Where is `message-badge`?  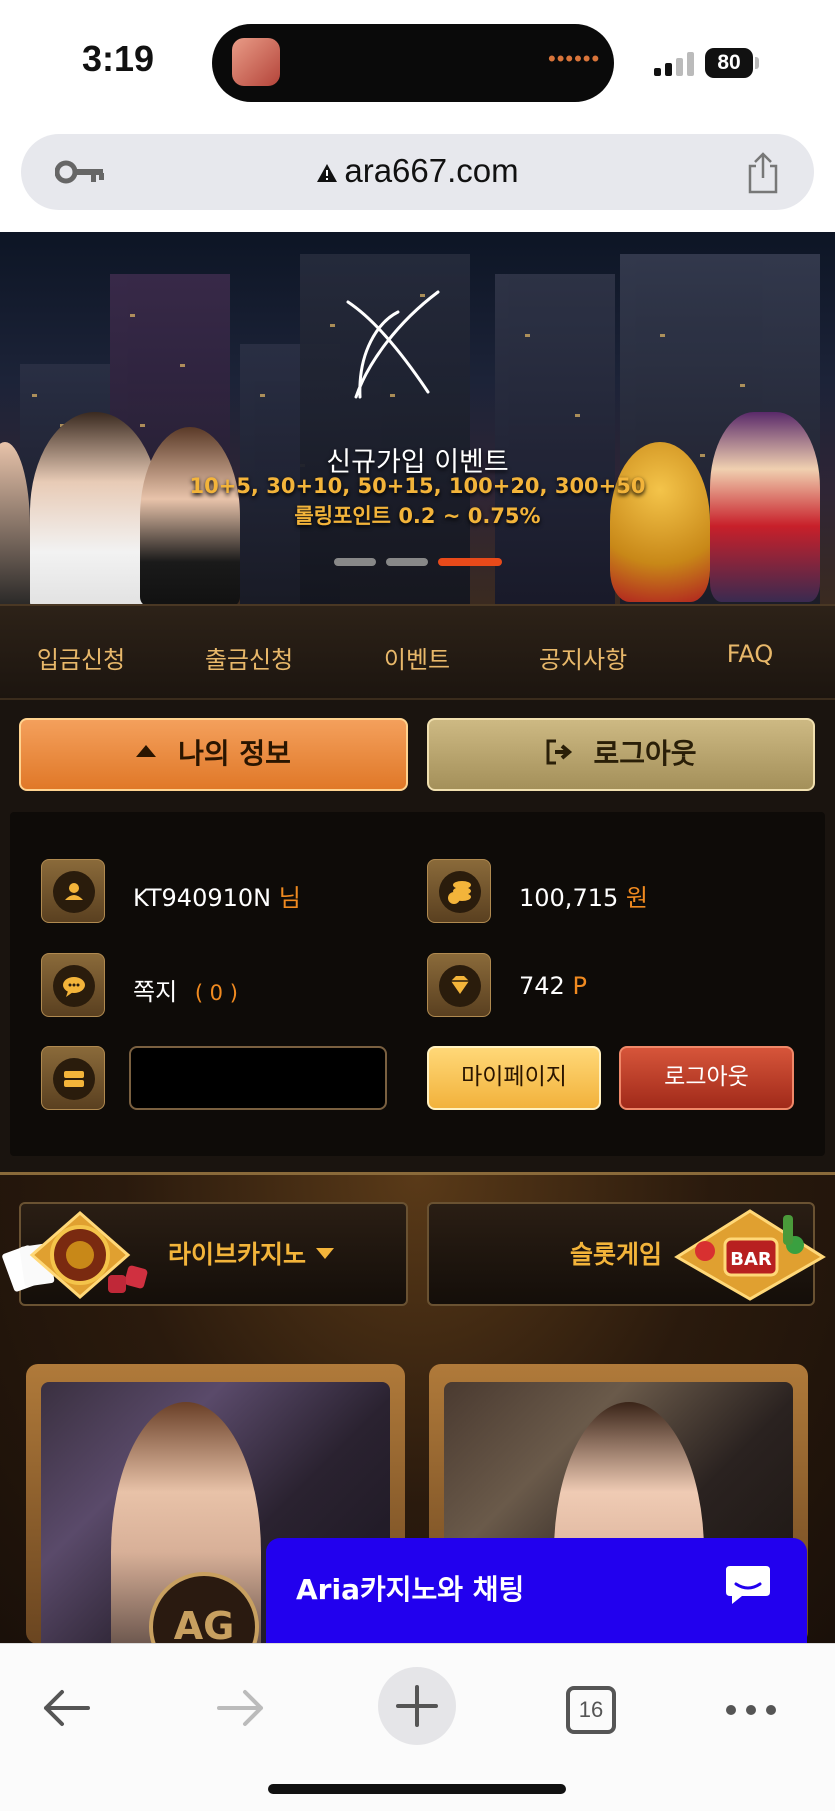
message-badge is located at coordinates (73, 985).